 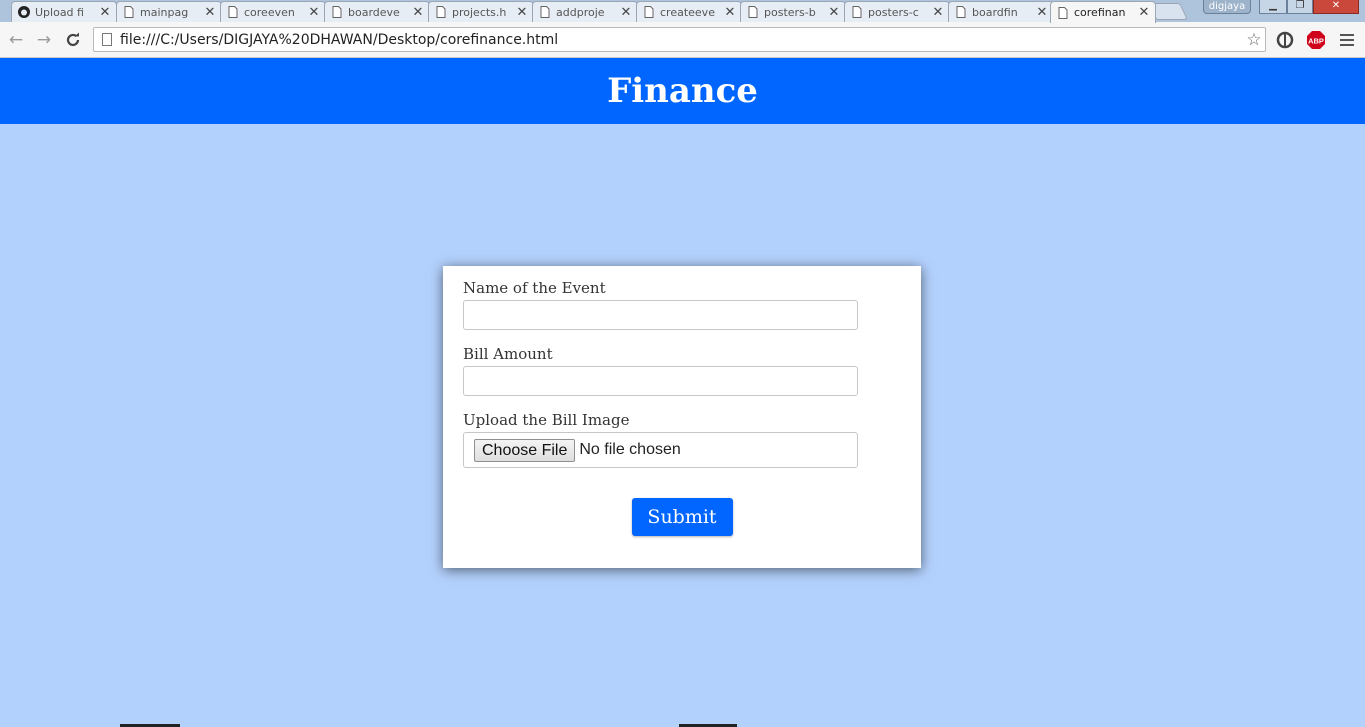 I want to click on adblock-plus-icon: ABP, so click(x=1316, y=40).